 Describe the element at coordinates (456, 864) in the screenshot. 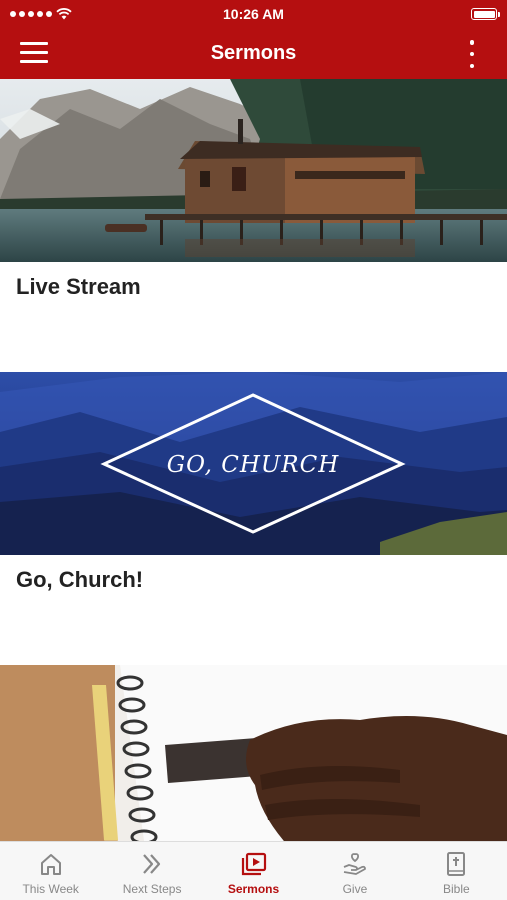

I see `bible-icon` at that location.